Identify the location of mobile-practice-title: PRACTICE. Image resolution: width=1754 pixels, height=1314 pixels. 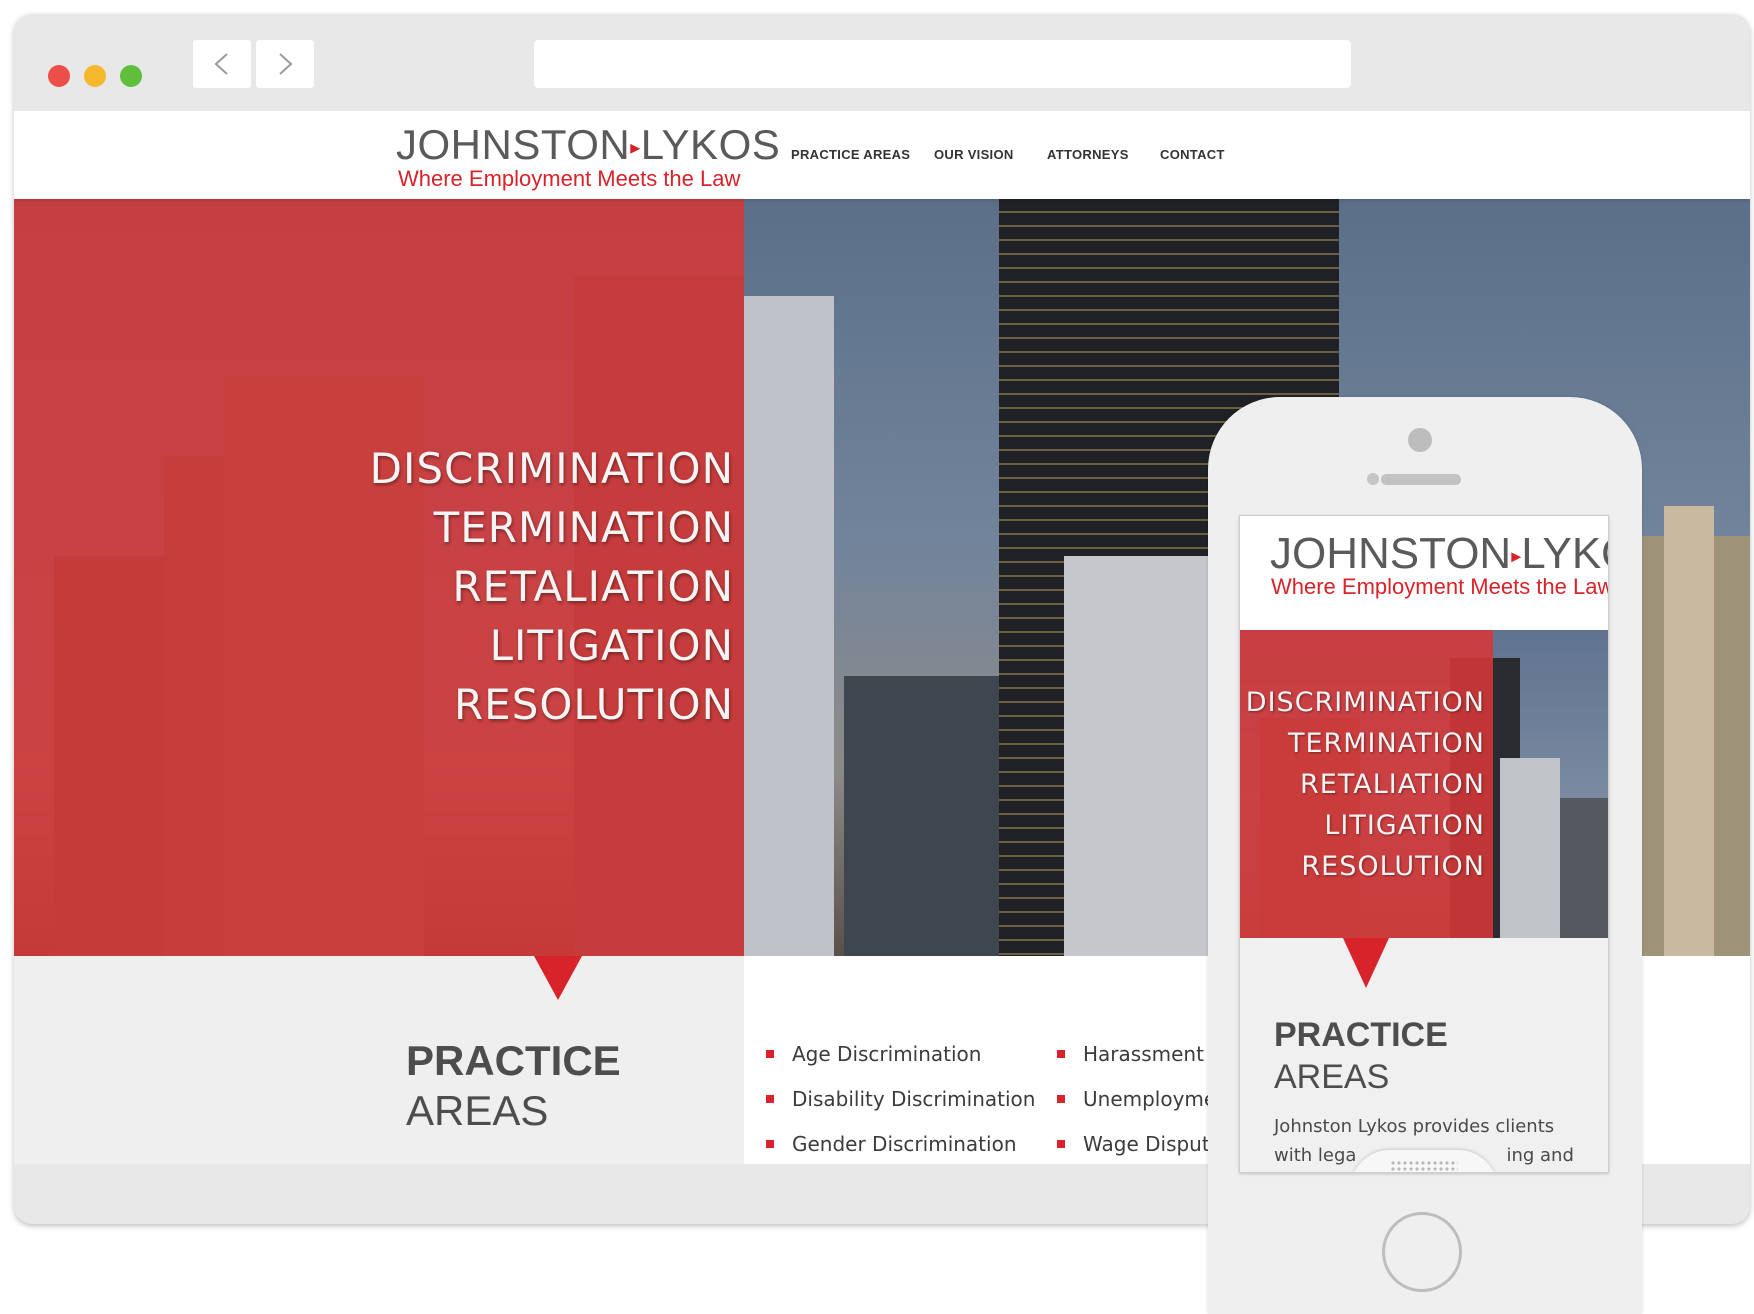
(1361, 1035).